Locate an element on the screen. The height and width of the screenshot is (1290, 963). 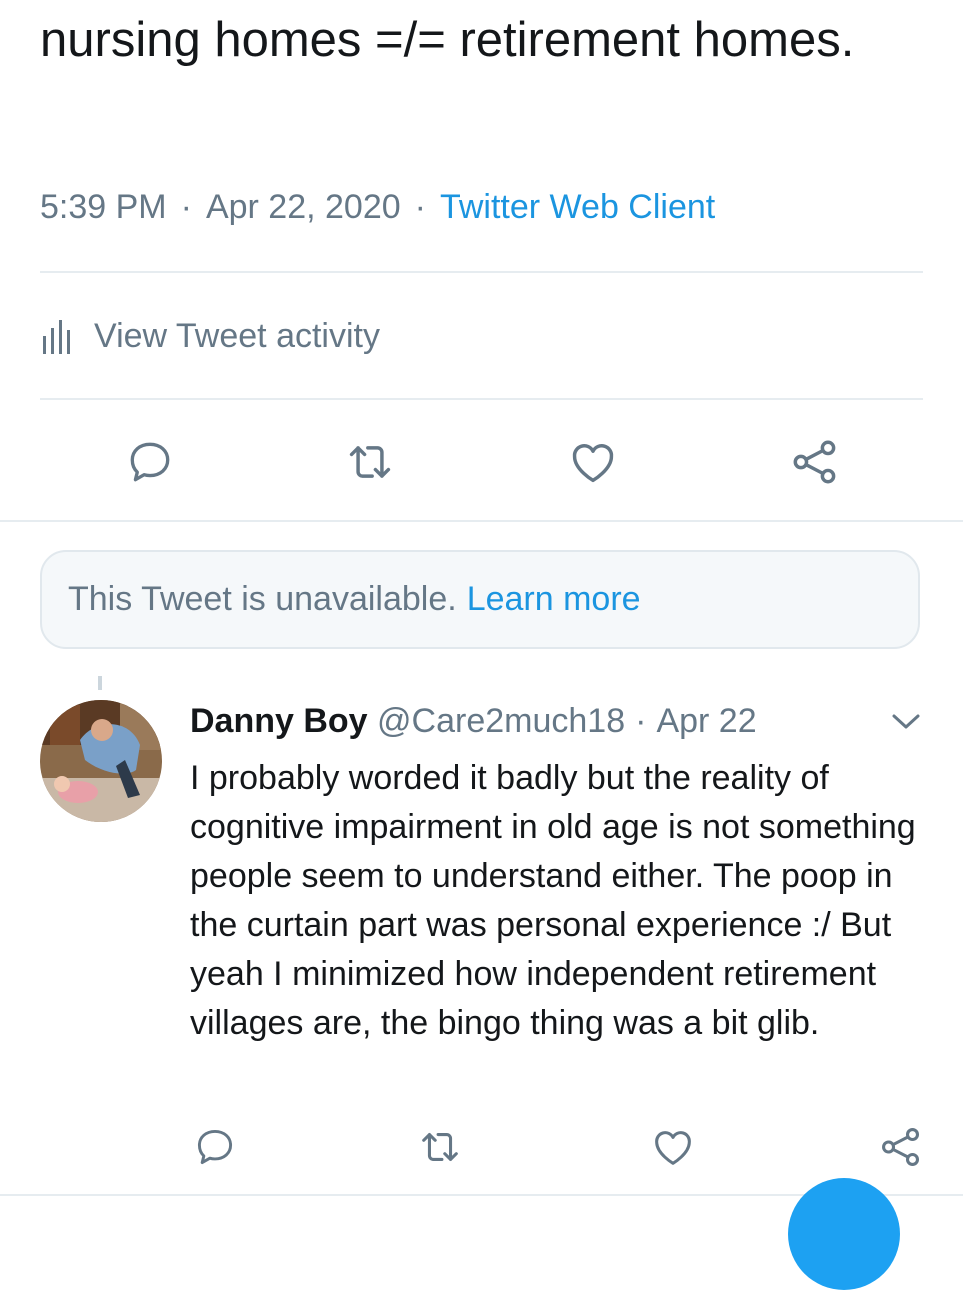
view-tweet-activity-label: View Tweet activity is located at coordinates (237, 335).